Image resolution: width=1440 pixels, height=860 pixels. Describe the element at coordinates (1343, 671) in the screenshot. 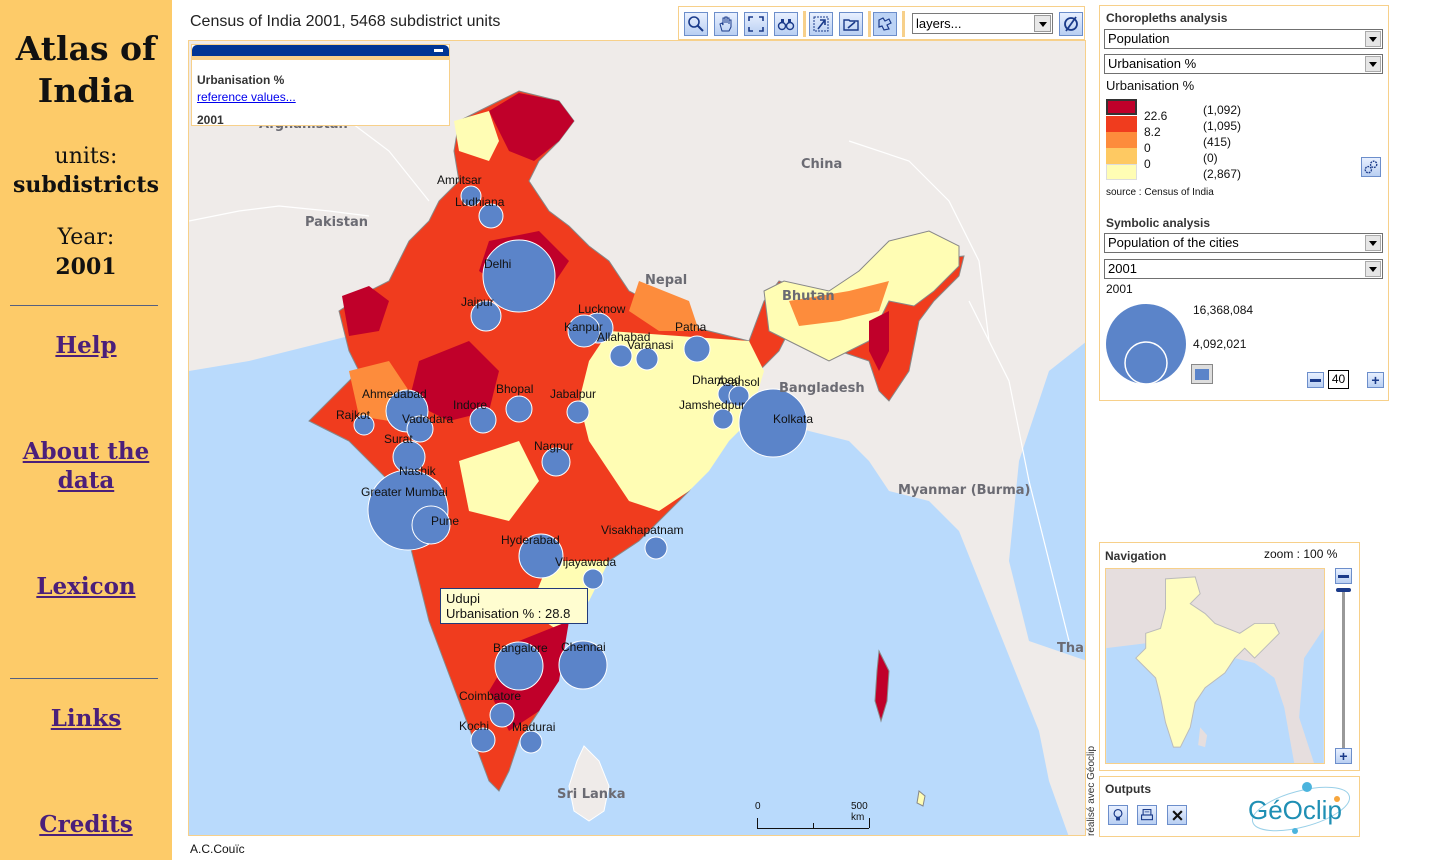

I see `zoom-slider-track` at that location.